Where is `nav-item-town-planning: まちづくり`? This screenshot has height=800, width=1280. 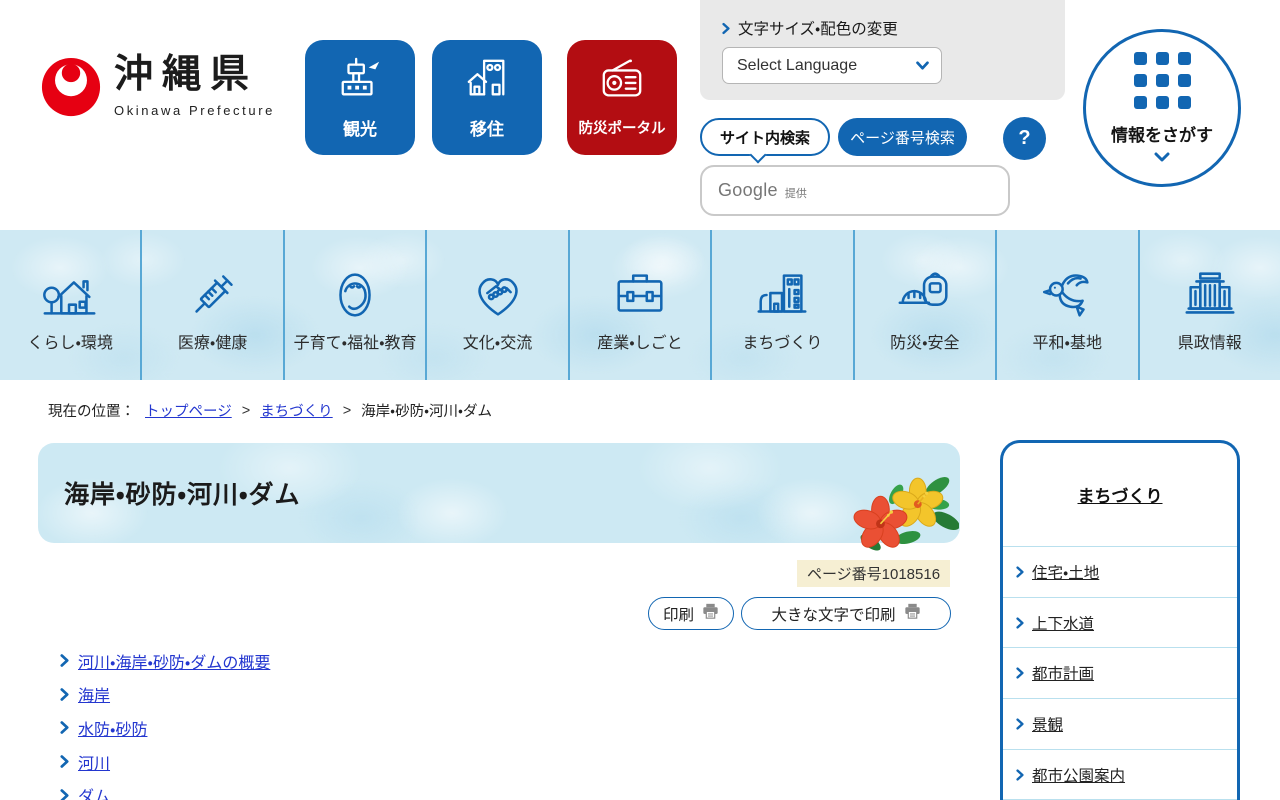
nav-item-town-planning: まちづくり is located at coordinates (783, 305).